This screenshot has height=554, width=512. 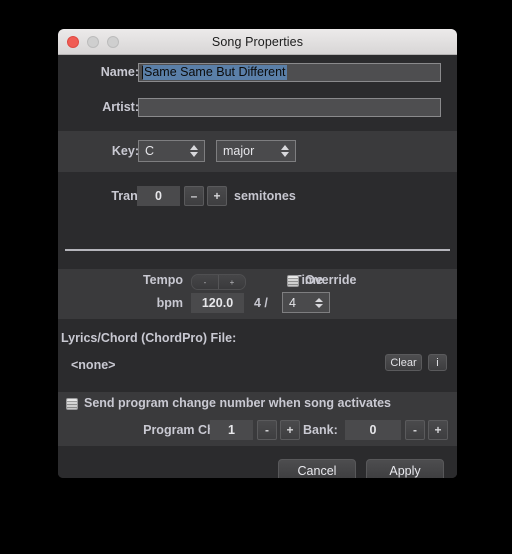 I want to click on time-denominator-value: 4, so click(x=292, y=302).